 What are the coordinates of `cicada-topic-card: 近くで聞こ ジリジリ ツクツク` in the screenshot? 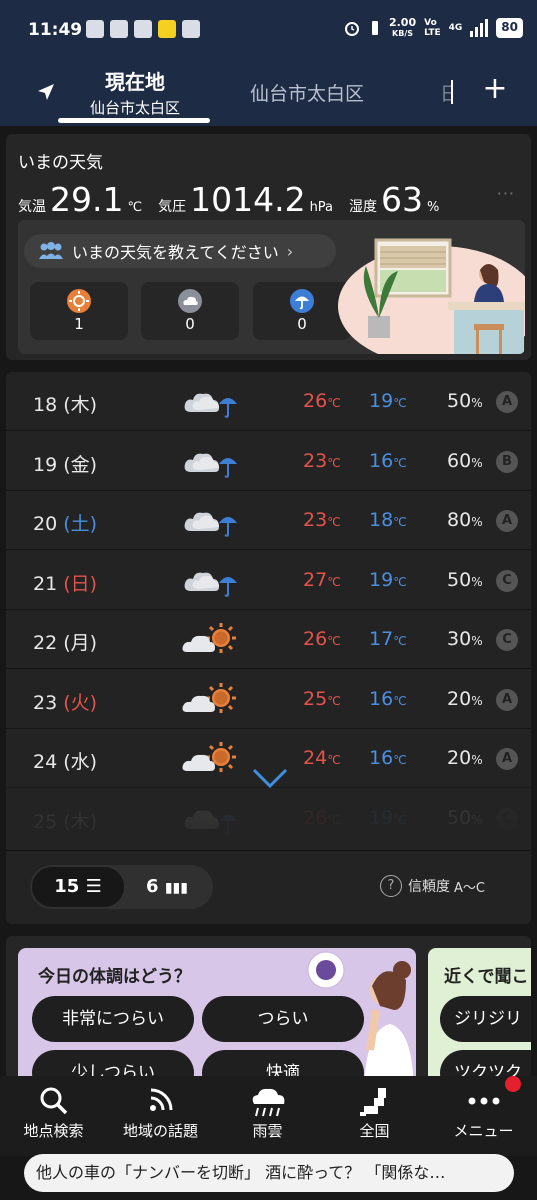 It's located at (479, 1017).